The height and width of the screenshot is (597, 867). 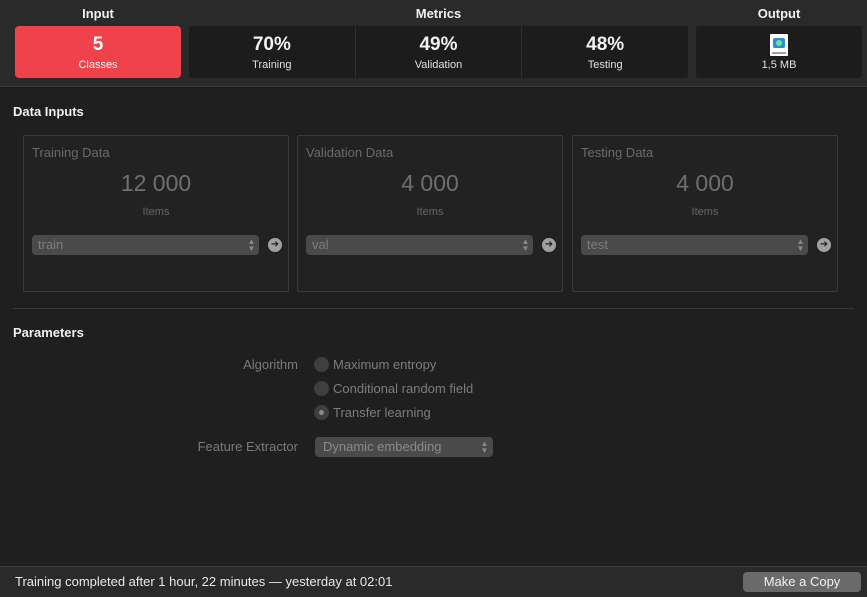 What do you see at coordinates (438, 44) in the screenshot?
I see `metric-validation-value: 49%` at bounding box center [438, 44].